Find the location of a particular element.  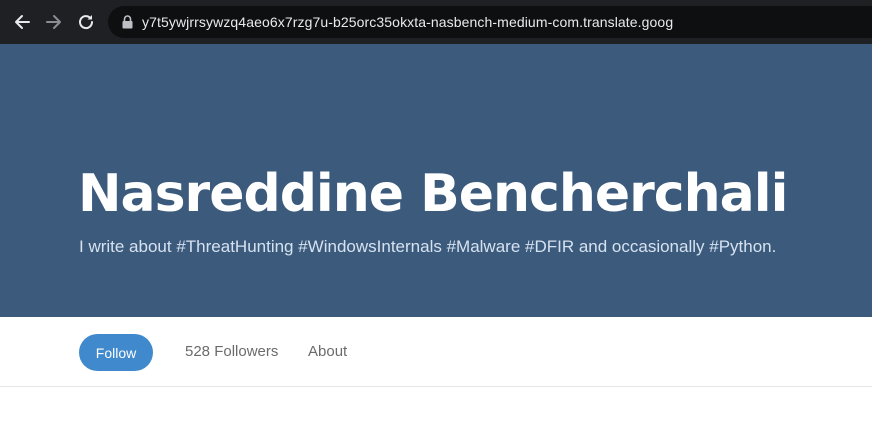

arrow-right-icon is located at coordinates (54, 22).